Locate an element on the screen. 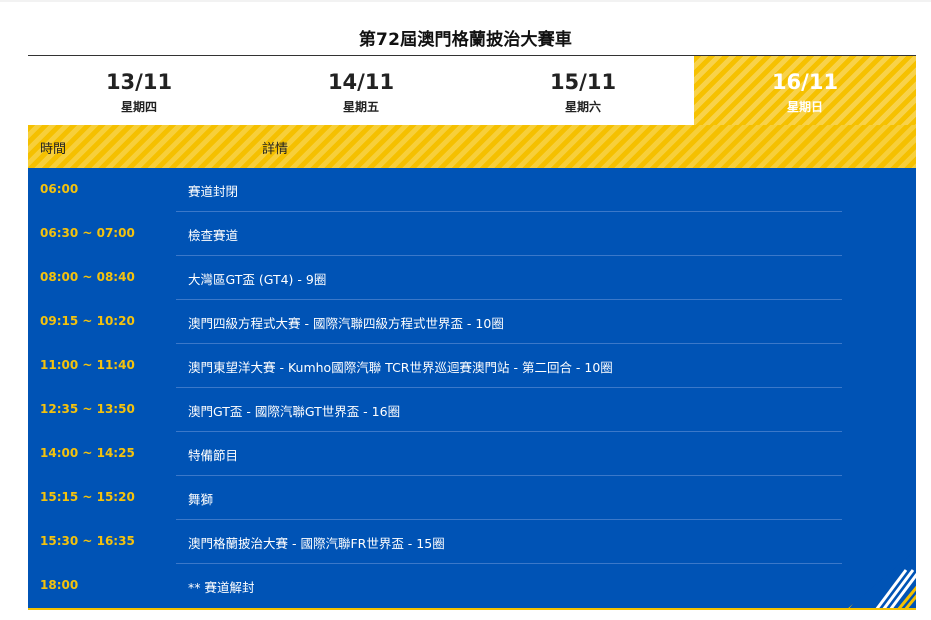 The width and height of the screenshot is (931, 620). tab-date: 14/11 is located at coordinates (361, 82).